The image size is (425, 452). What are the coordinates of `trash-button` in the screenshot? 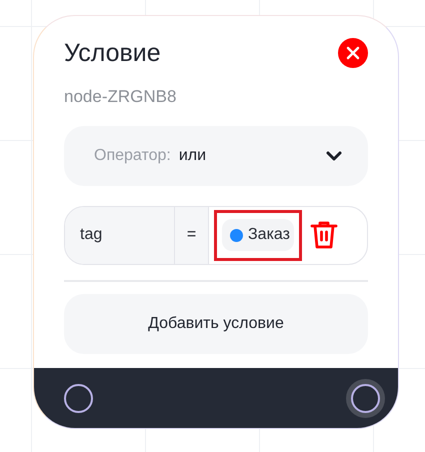 It's located at (324, 235).